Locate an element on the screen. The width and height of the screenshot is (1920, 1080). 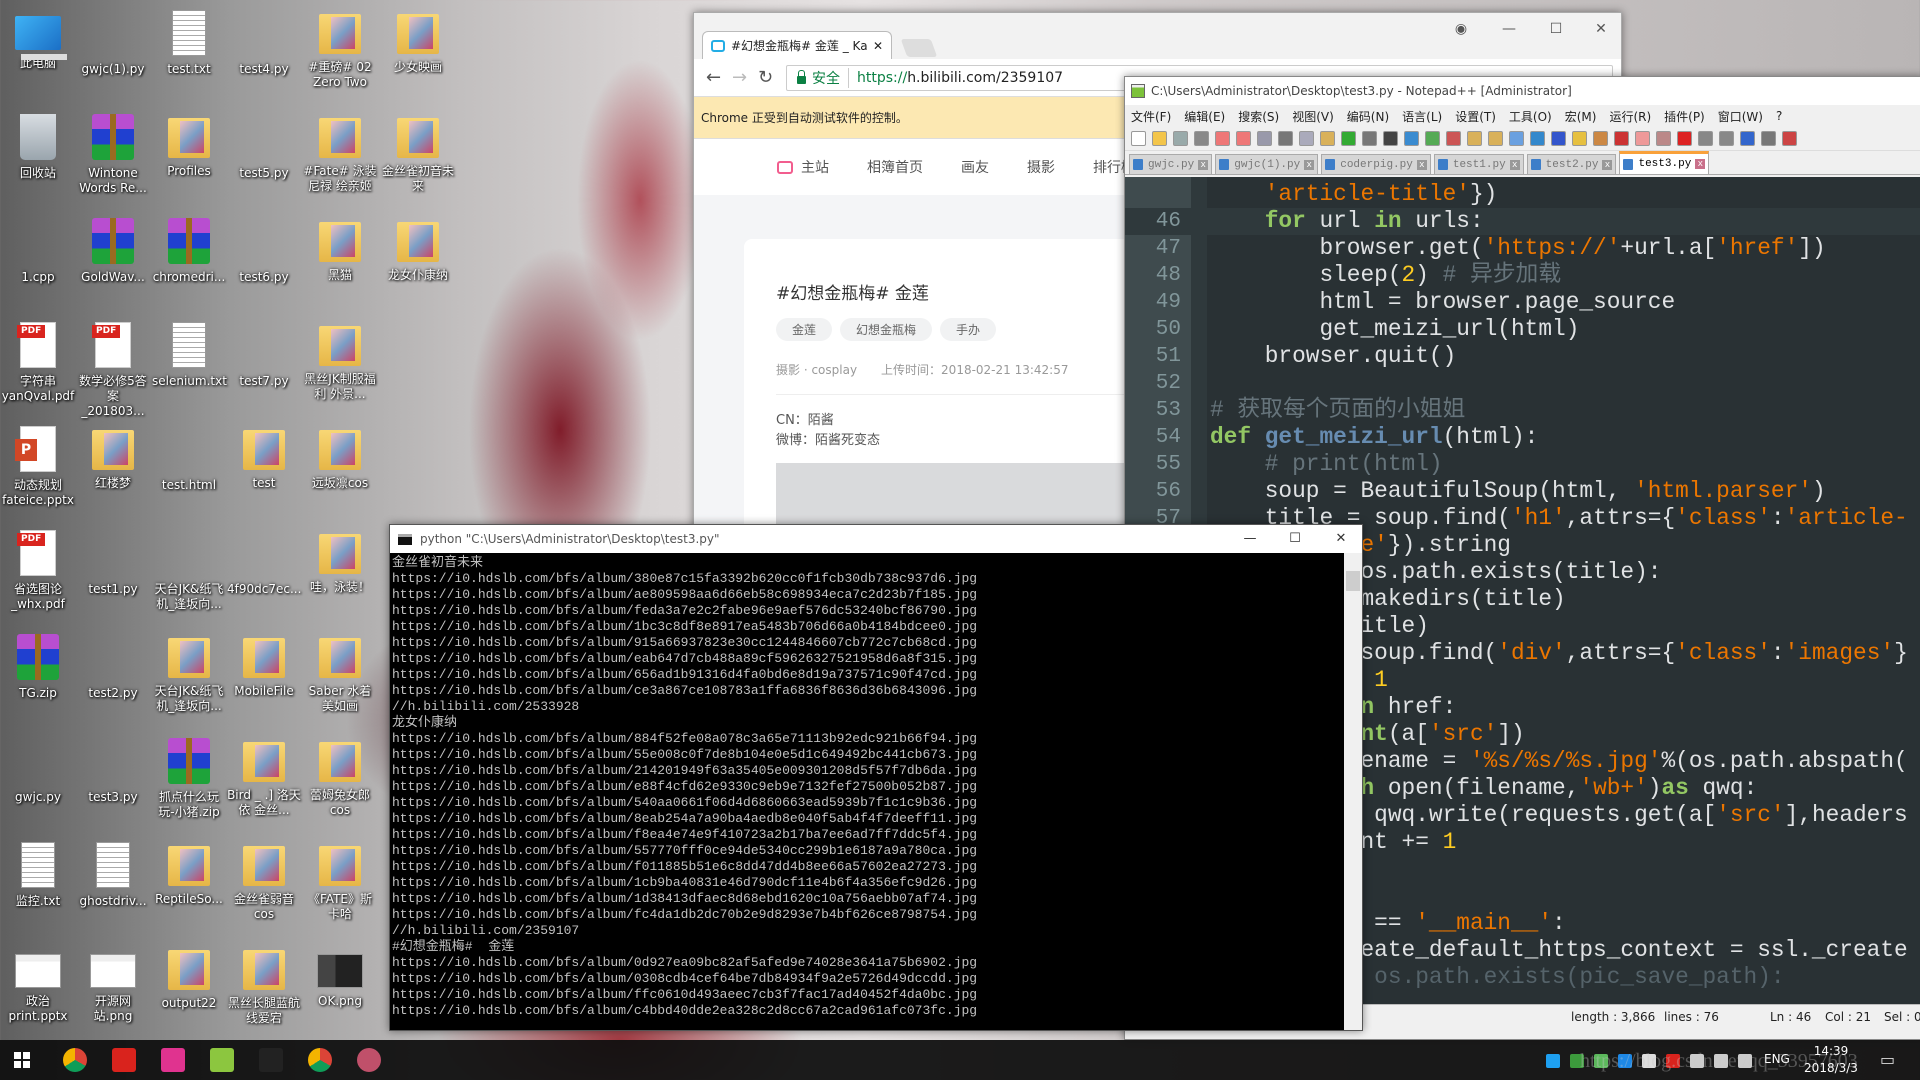
menu-item: ? is located at coordinates (1779, 116).